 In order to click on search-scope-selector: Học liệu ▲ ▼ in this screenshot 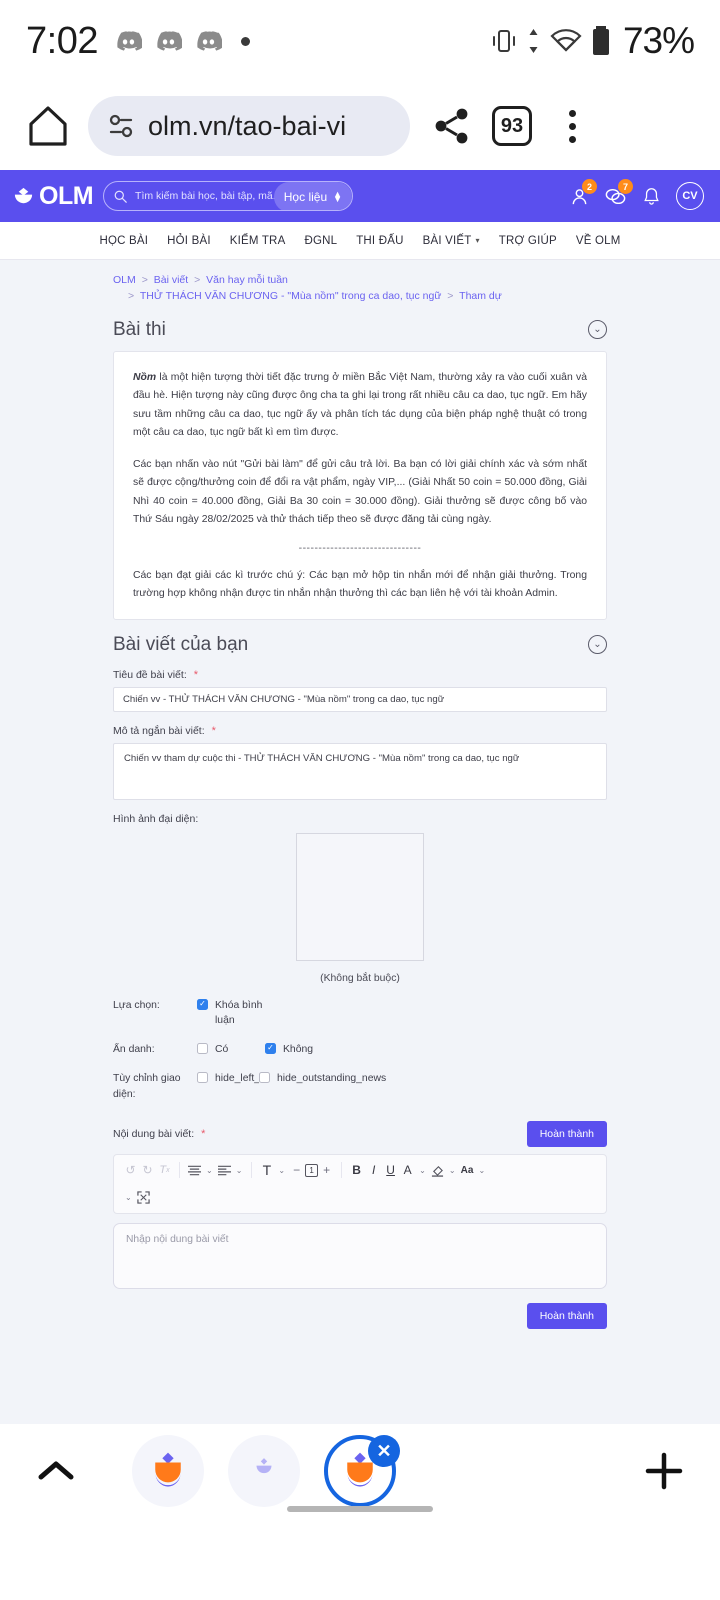, I will do `click(313, 196)`.